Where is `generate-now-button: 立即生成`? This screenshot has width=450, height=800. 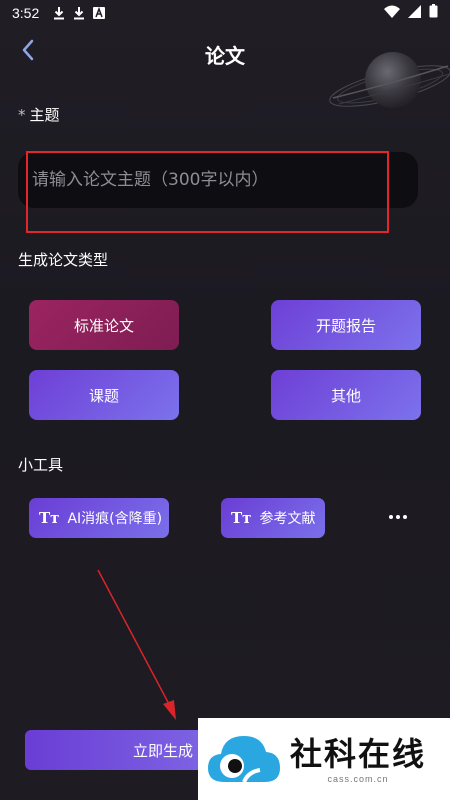 generate-now-button: 立即生成 is located at coordinates (115, 750).